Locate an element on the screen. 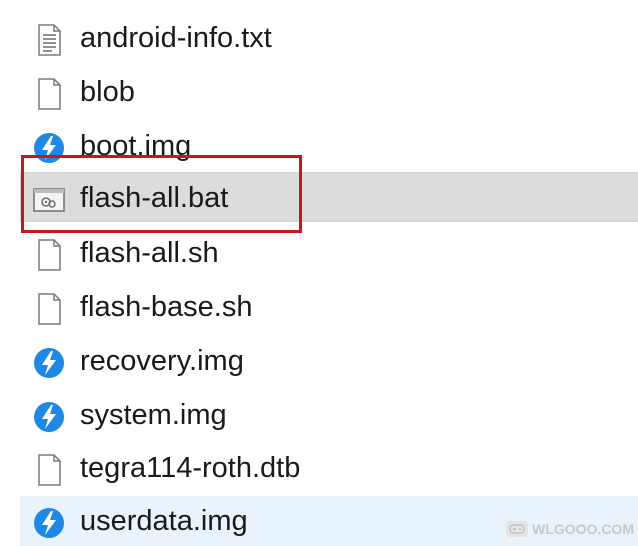 Image resolution: width=638 pixels, height=546 pixels. file-row-system-img: system.img is located at coordinates (329, 415).